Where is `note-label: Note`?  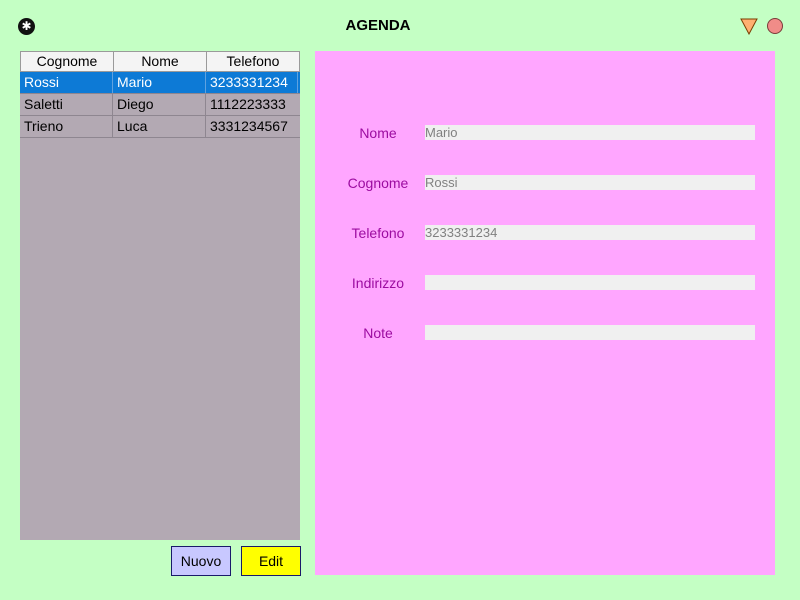 note-label: Note is located at coordinates (378, 333).